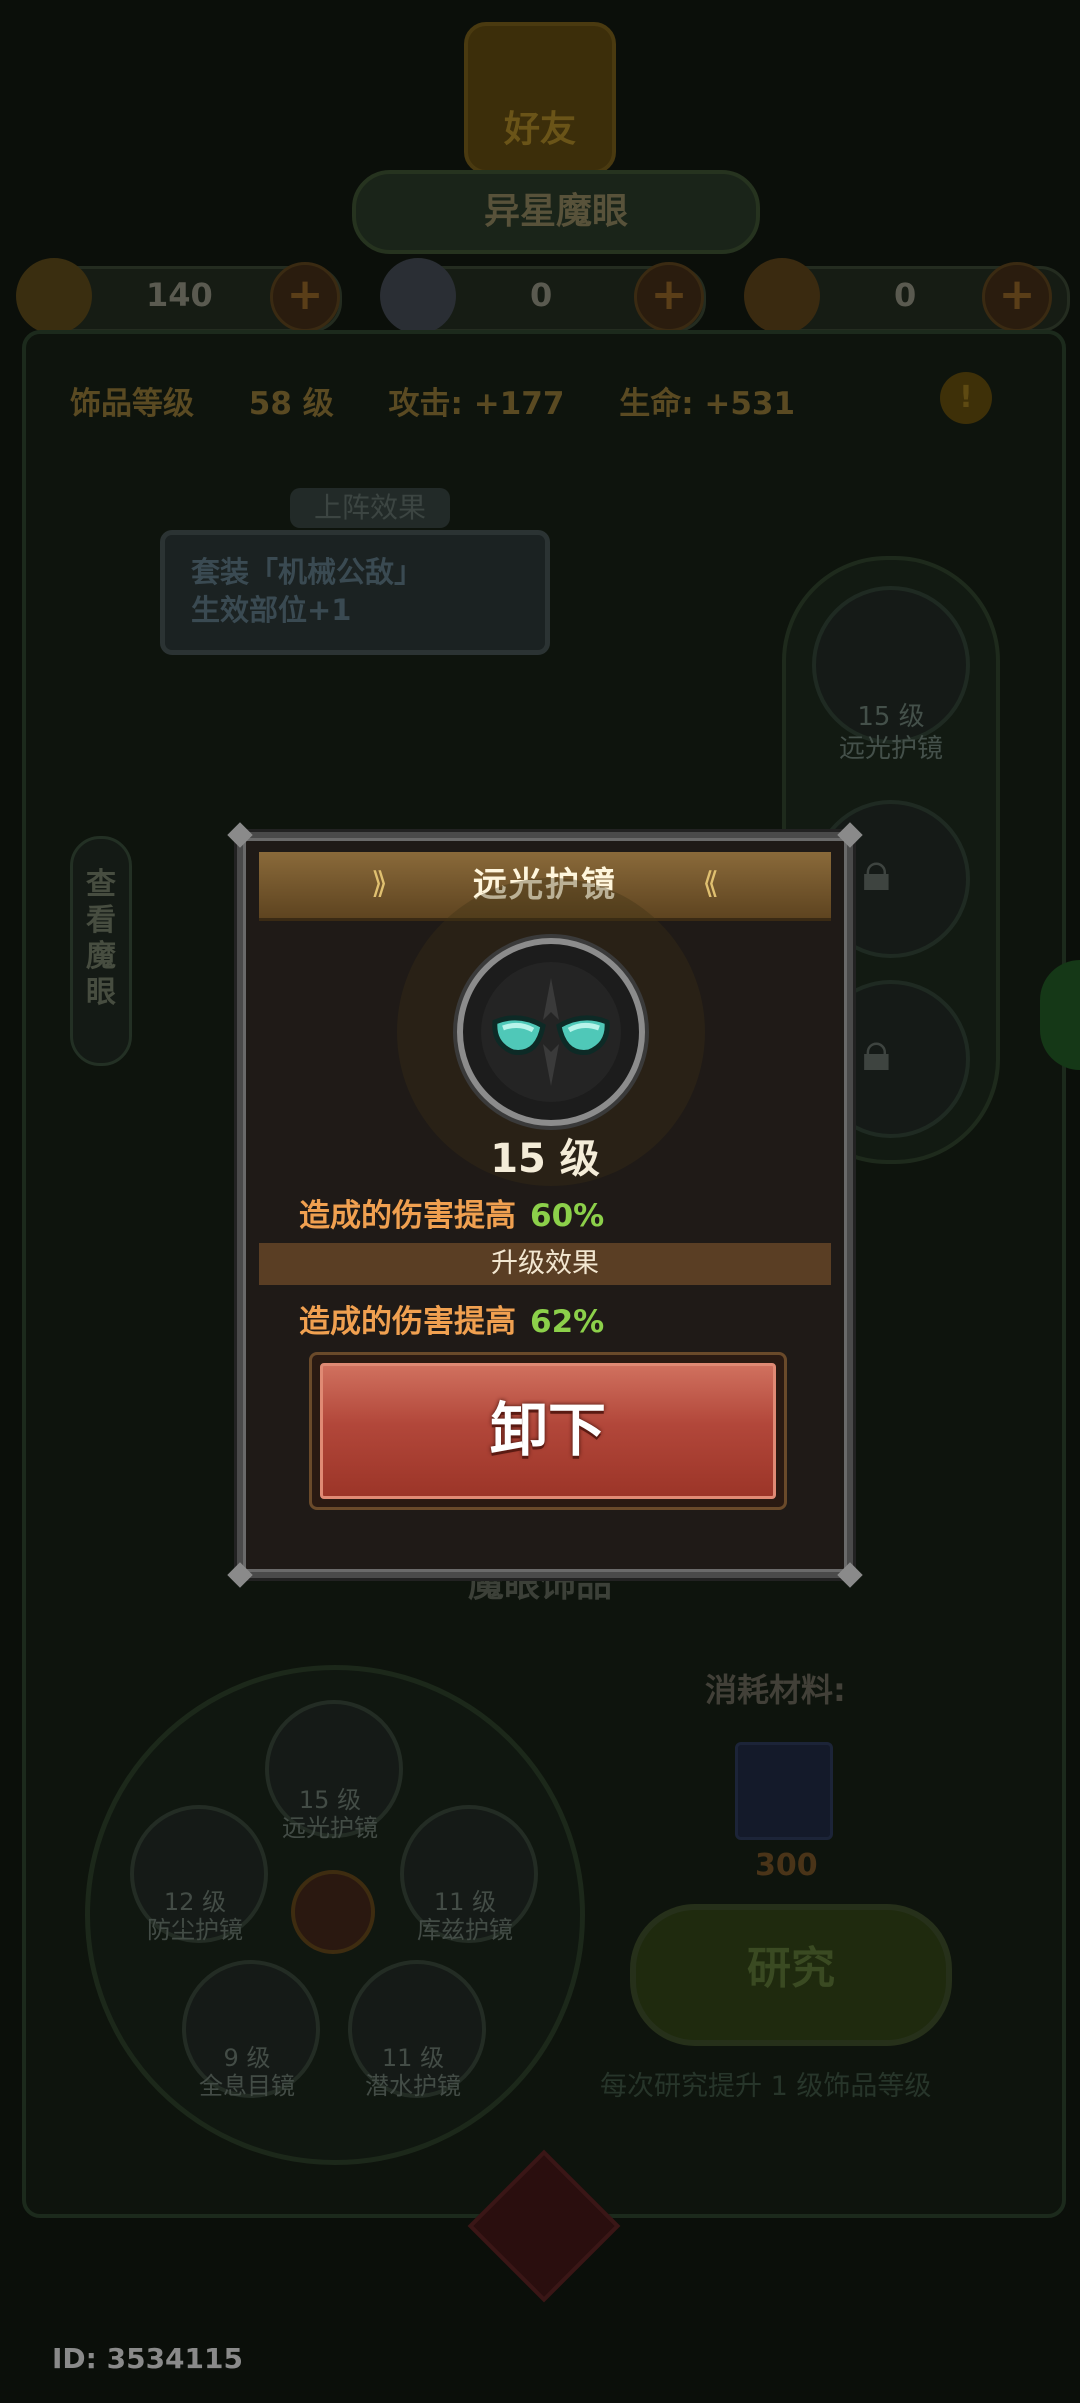 The image size is (1080, 2403). What do you see at coordinates (195, 1930) in the screenshot?
I see `wheel-slot-2-name: 防尘护镜` at bounding box center [195, 1930].